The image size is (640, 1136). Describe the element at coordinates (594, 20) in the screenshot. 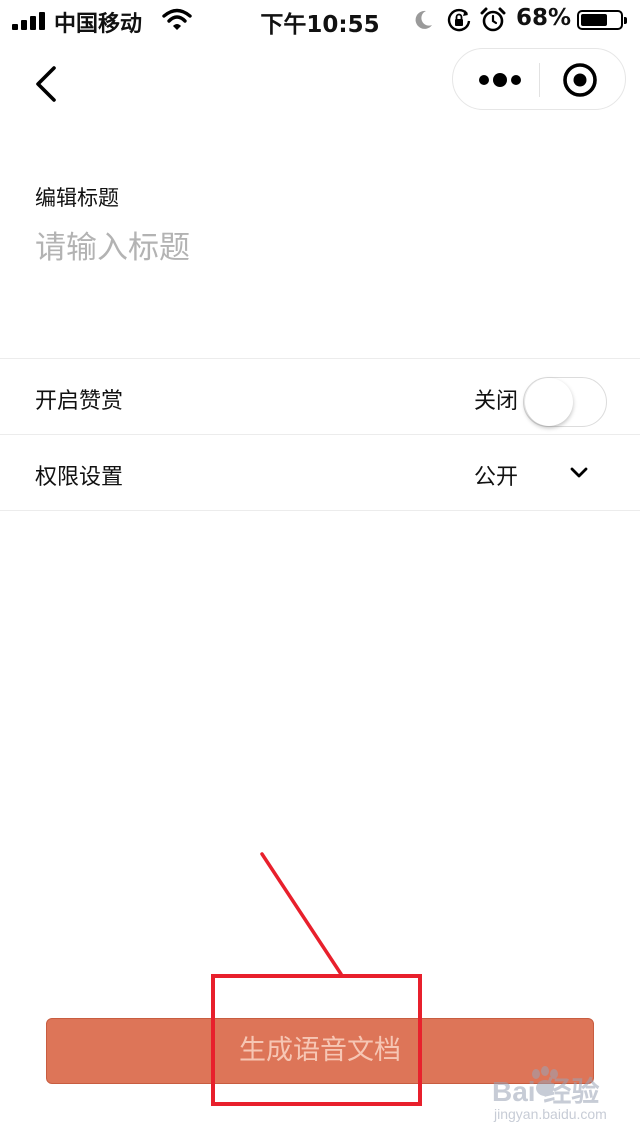

I see `battery-fill` at that location.